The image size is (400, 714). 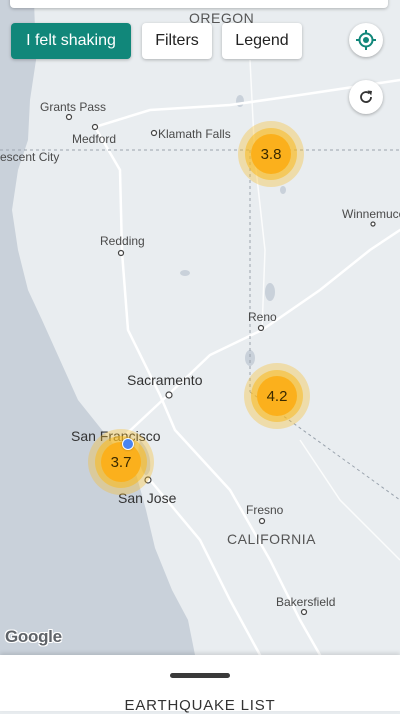 I want to click on current-location-marker, so click(x=128, y=444).